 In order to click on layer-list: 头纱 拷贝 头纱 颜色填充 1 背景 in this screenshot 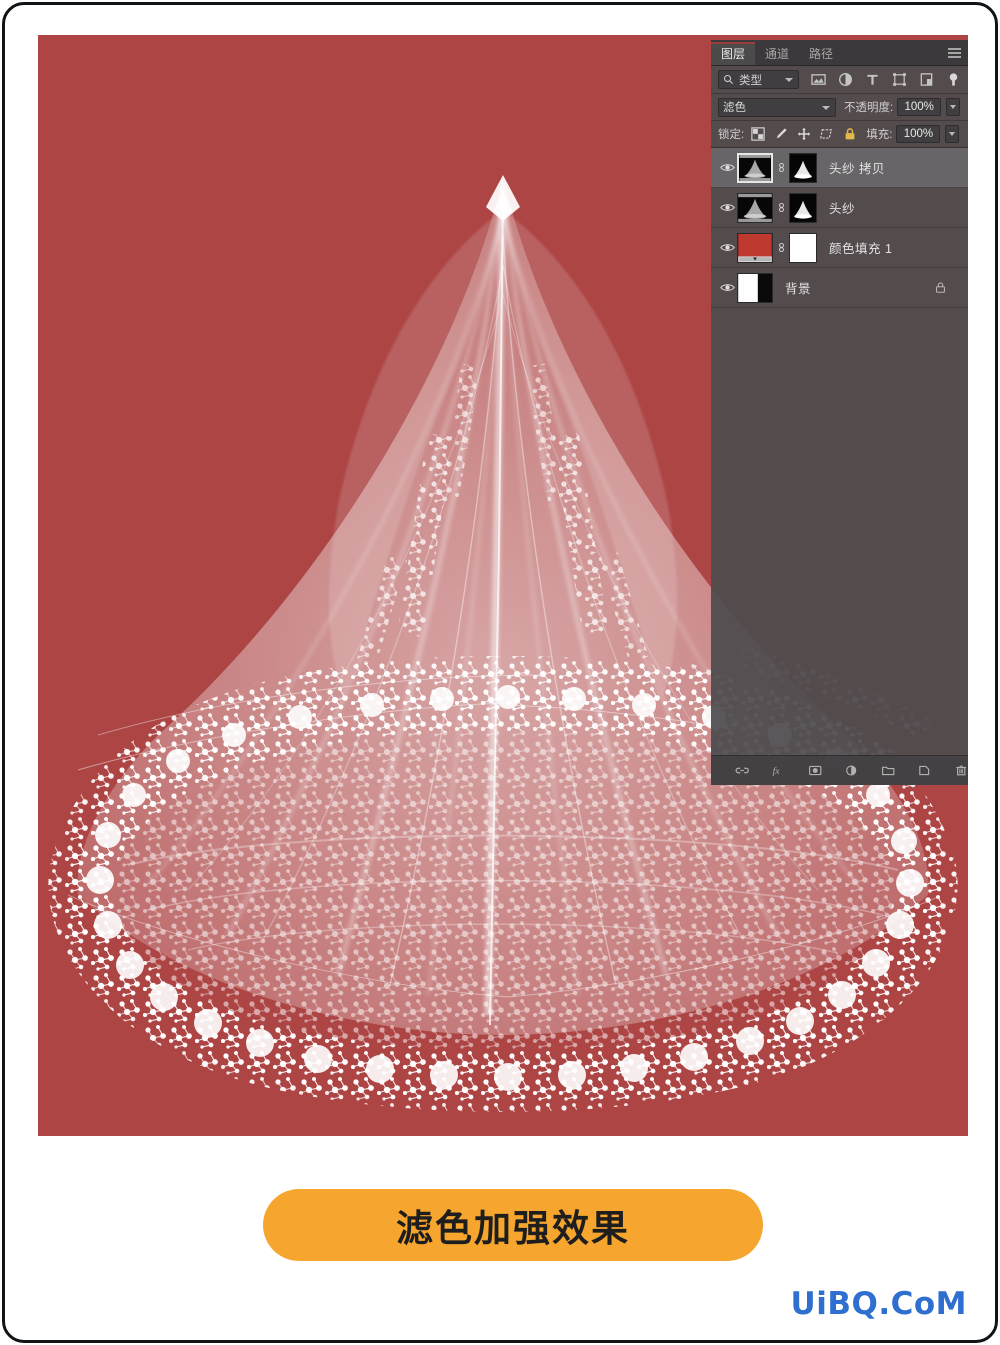, I will do `click(839, 370)`.